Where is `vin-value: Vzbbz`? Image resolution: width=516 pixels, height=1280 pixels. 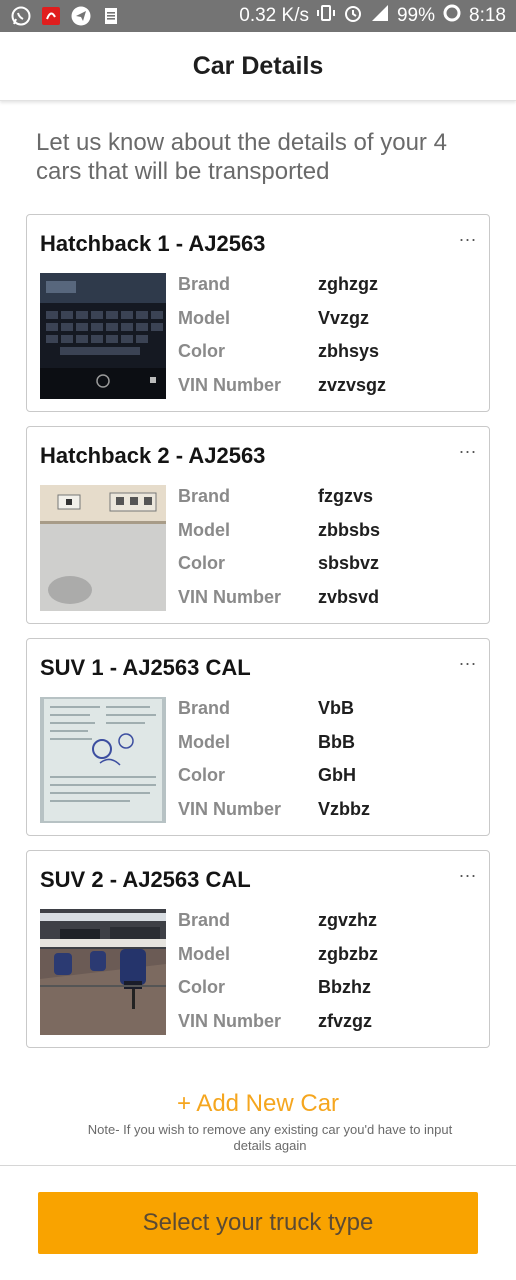 vin-value: Vzbbz is located at coordinates (344, 809).